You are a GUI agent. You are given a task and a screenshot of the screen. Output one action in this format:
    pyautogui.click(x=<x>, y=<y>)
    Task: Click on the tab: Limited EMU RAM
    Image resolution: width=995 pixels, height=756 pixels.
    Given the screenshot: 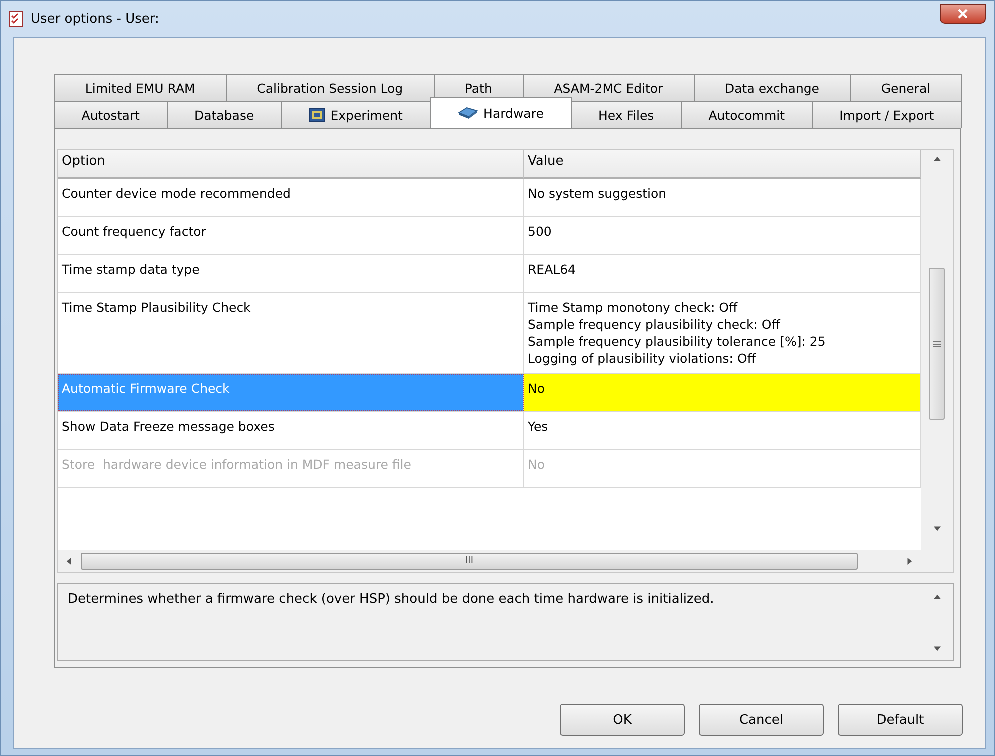 What is the action you would take?
    pyautogui.click(x=140, y=87)
    